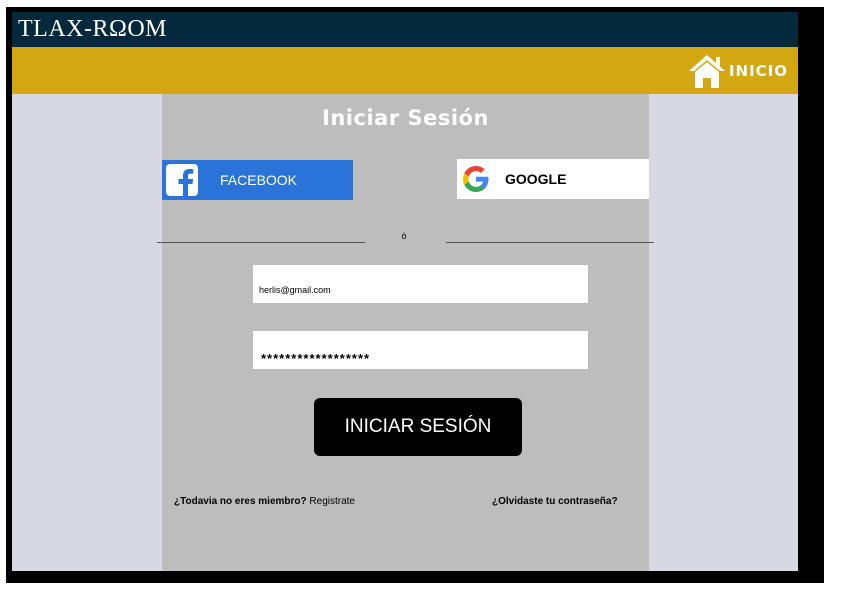 The height and width of the screenshot is (607, 855). I want to click on or-separator: ó, so click(404, 236).